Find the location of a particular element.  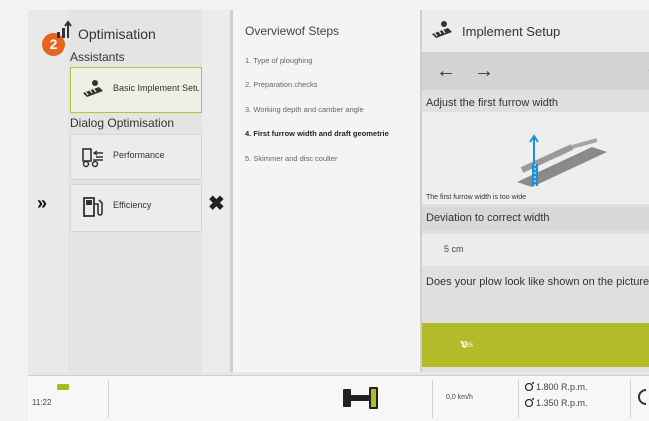

menu-title: Optimisation is located at coordinates (117, 34).